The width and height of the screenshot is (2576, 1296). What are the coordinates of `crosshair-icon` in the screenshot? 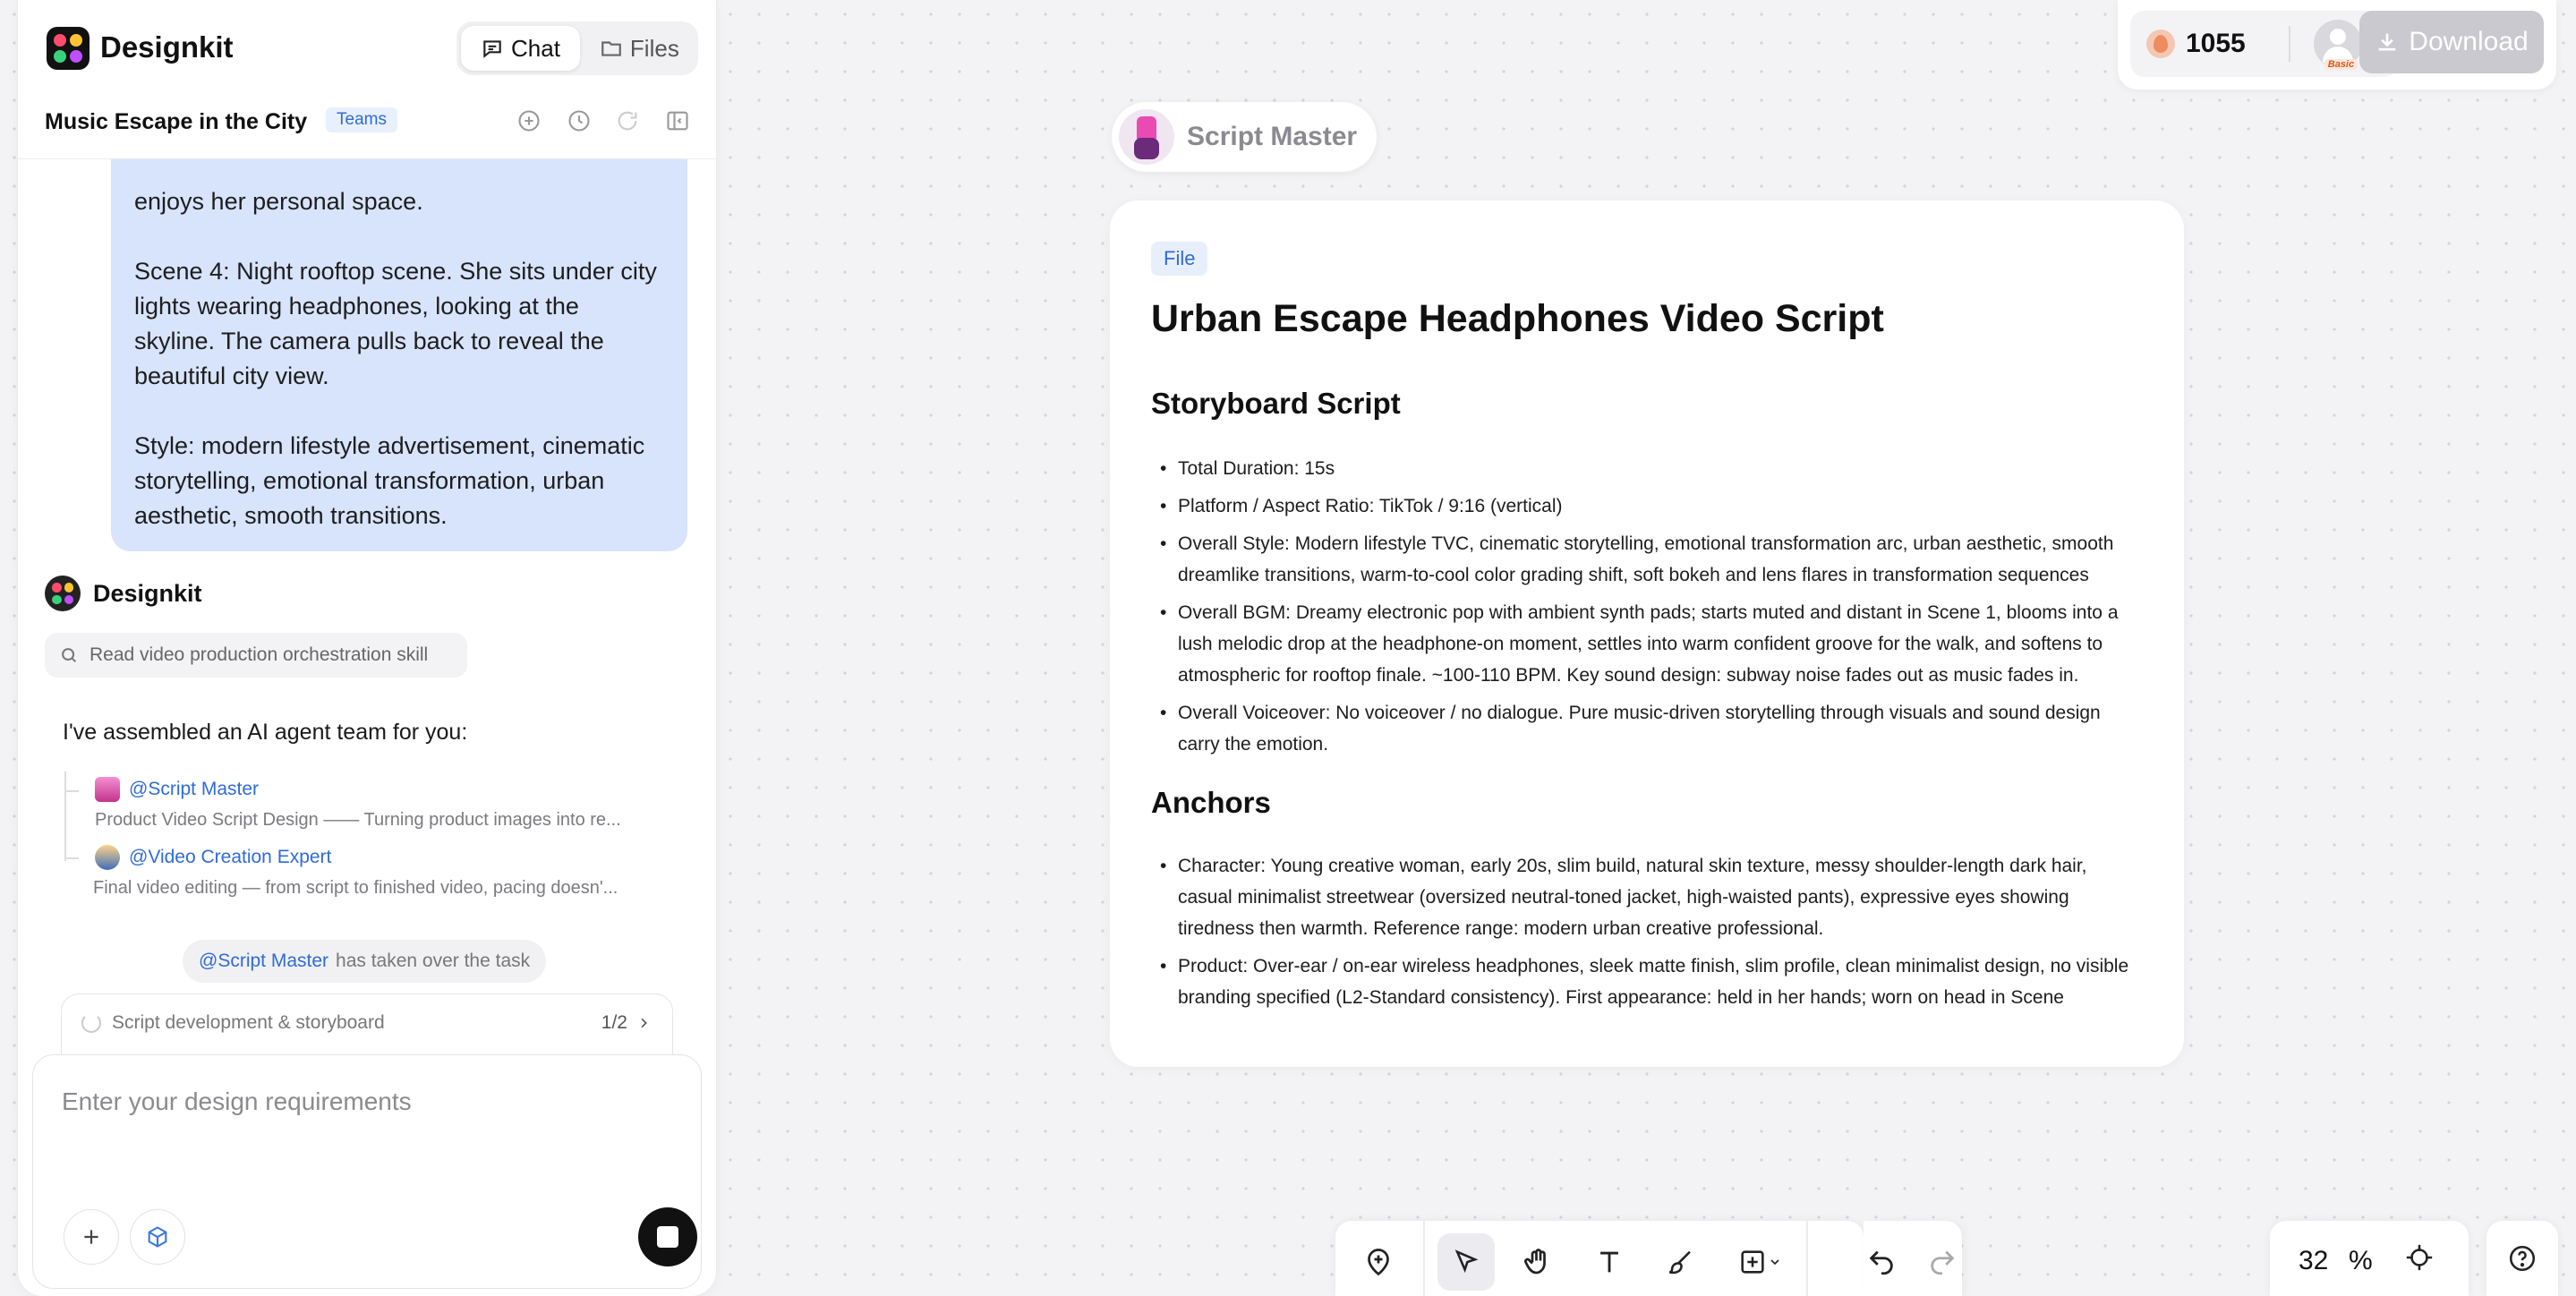 It's located at (2419, 1258).